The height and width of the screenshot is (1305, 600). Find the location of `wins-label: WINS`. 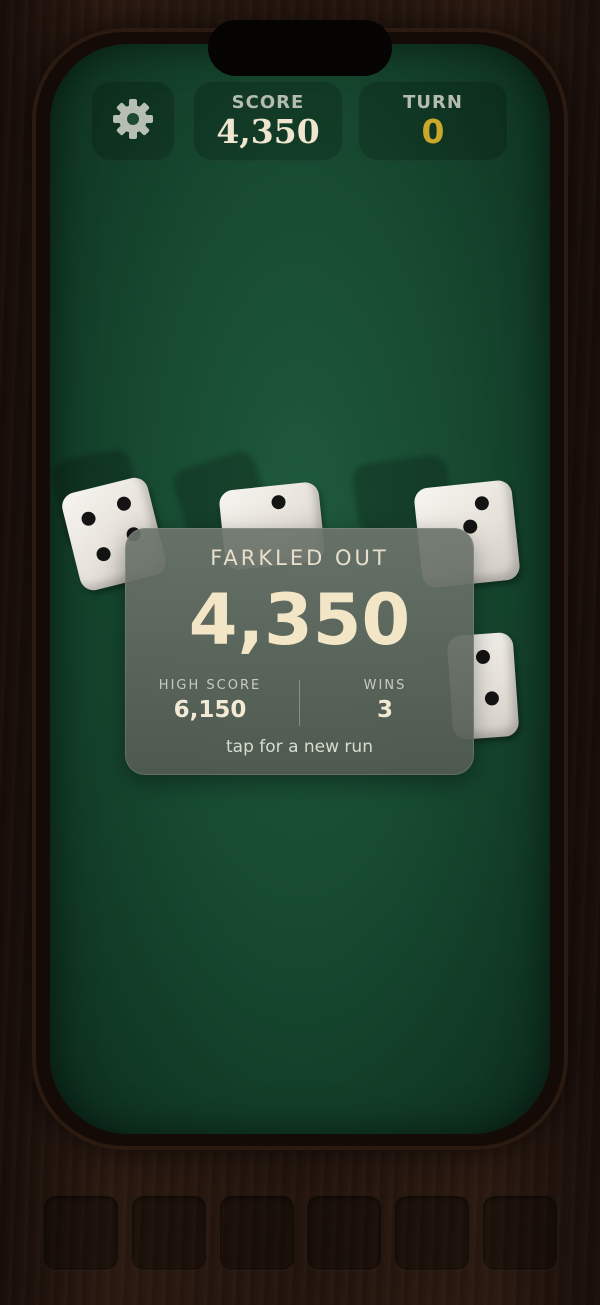

wins-label: WINS is located at coordinates (385, 685).